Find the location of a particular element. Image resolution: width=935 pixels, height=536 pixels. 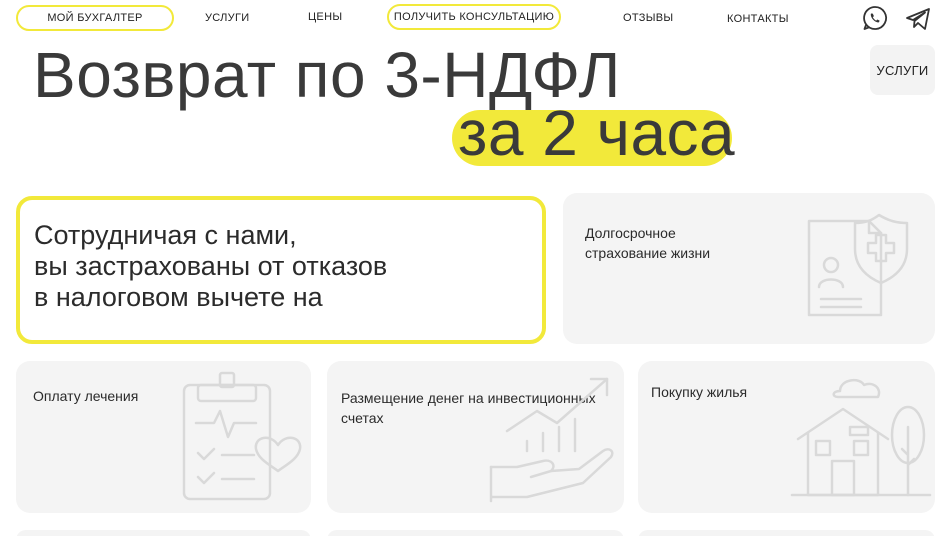

nav-link-contacts: КОНТАКТЫ is located at coordinates (758, 19).